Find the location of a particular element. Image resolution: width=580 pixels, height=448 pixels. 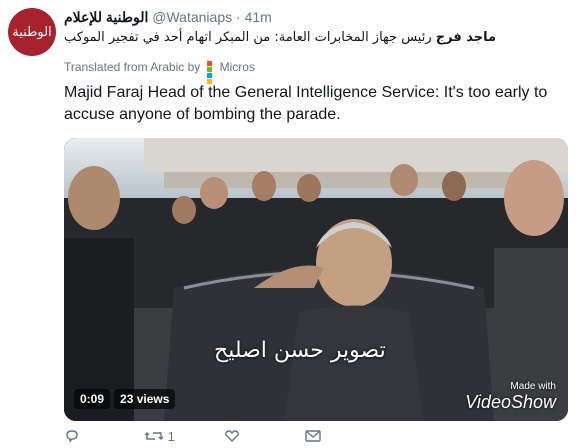

video-watermark: تصوير حسن اصليح is located at coordinates (300, 350).